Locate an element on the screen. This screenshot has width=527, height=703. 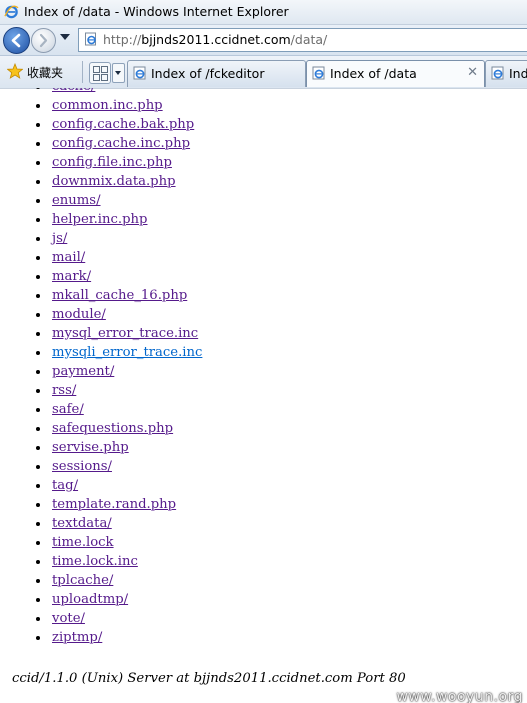
file-link: vote/ is located at coordinates (68, 618).